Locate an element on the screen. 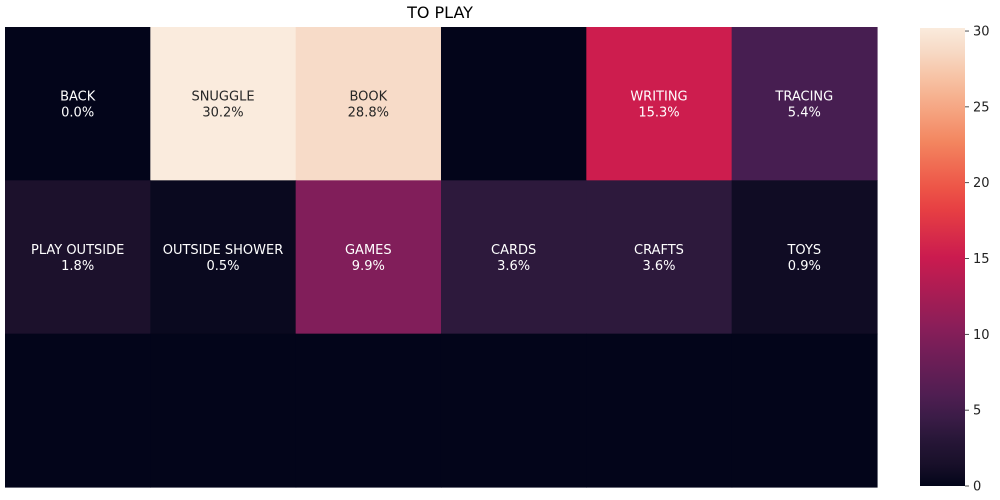  colorbar-tick-label: 25 is located at coordinates (981, 107).